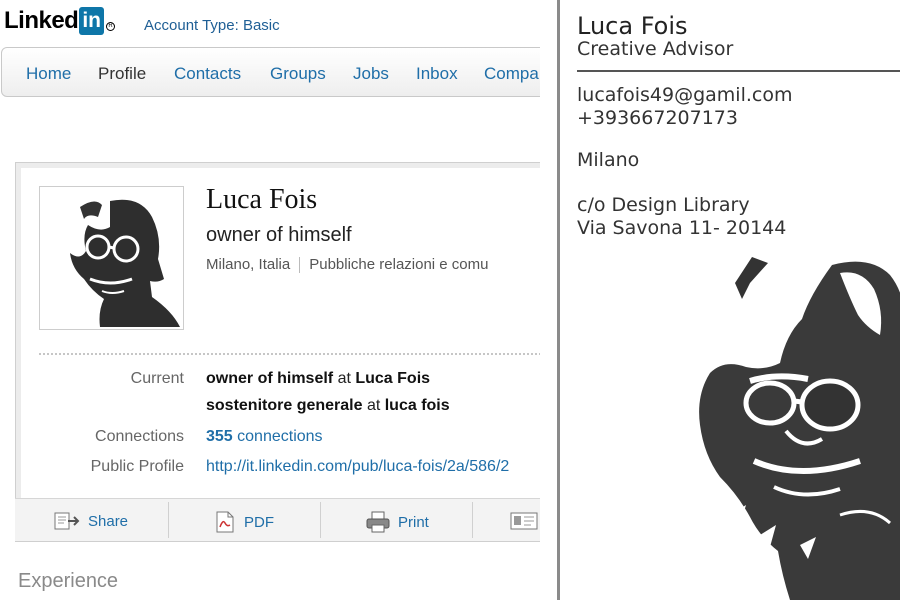 This screenshot has height=600, width=900. I want to click on separator, so click(300, 265).